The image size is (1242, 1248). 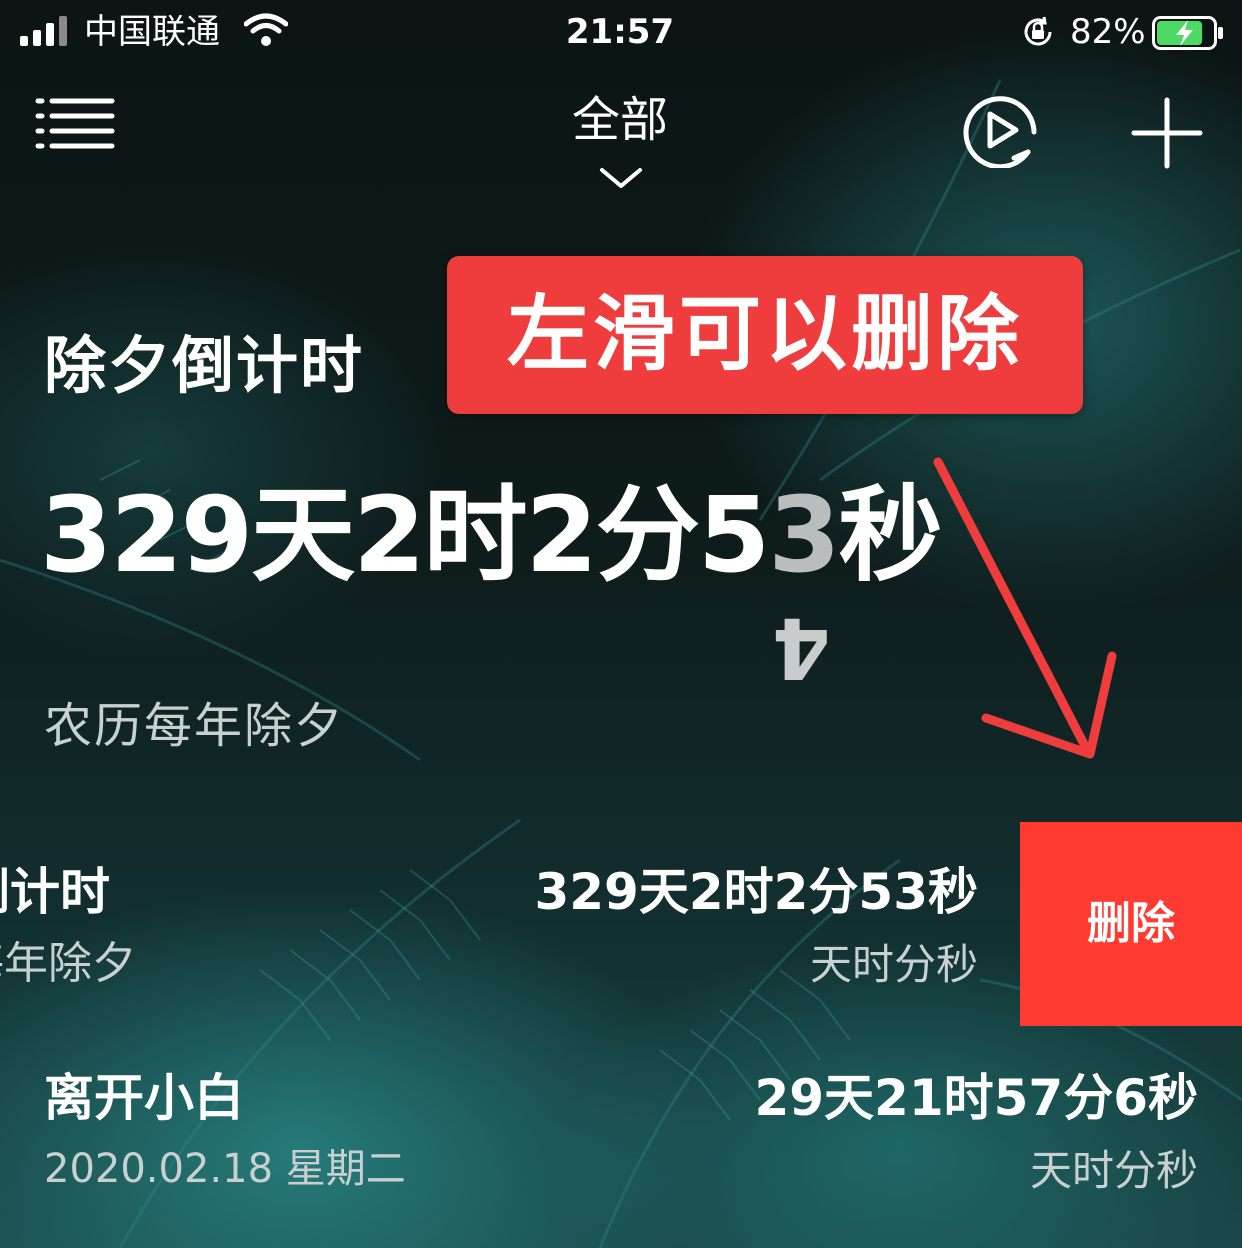 I want to click on delete-button-label: 删除, so click(x=1131, y=924).